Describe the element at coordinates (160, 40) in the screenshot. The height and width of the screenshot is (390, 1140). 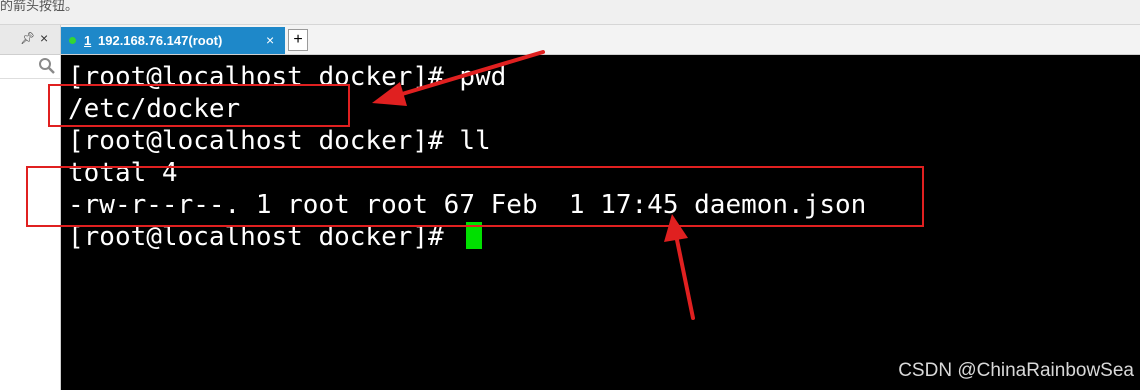
I see `tab-label: 192.168.76.147(root)` at that location.